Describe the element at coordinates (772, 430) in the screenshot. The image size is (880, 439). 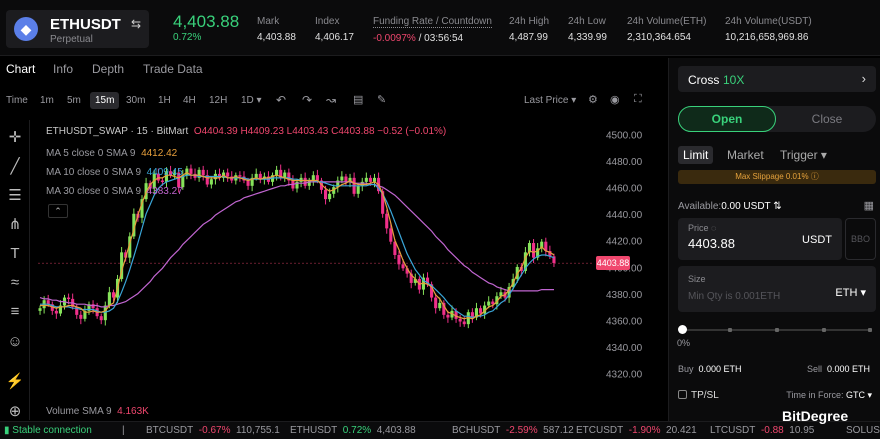
I see `ticker-change: -0.88` at that location.